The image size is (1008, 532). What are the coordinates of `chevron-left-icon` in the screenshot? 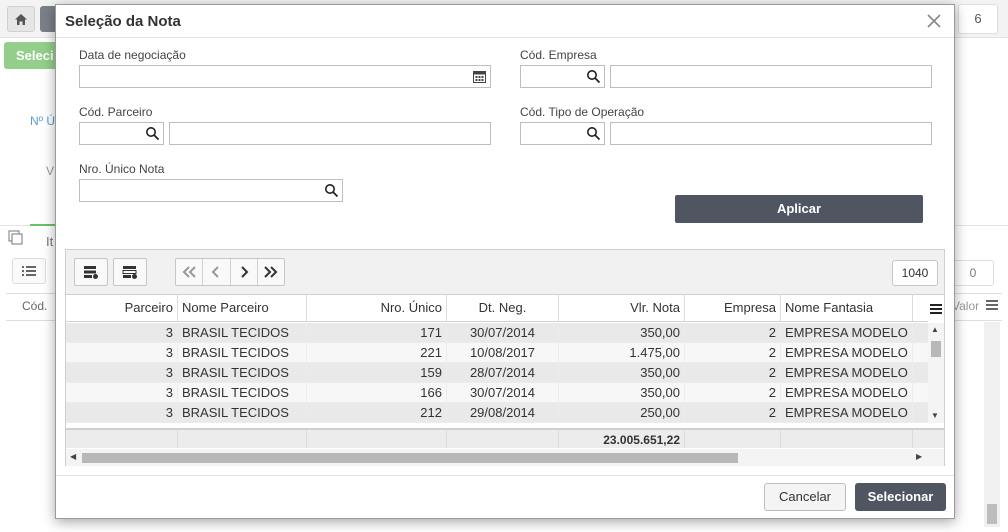 It's located at (215, 272).